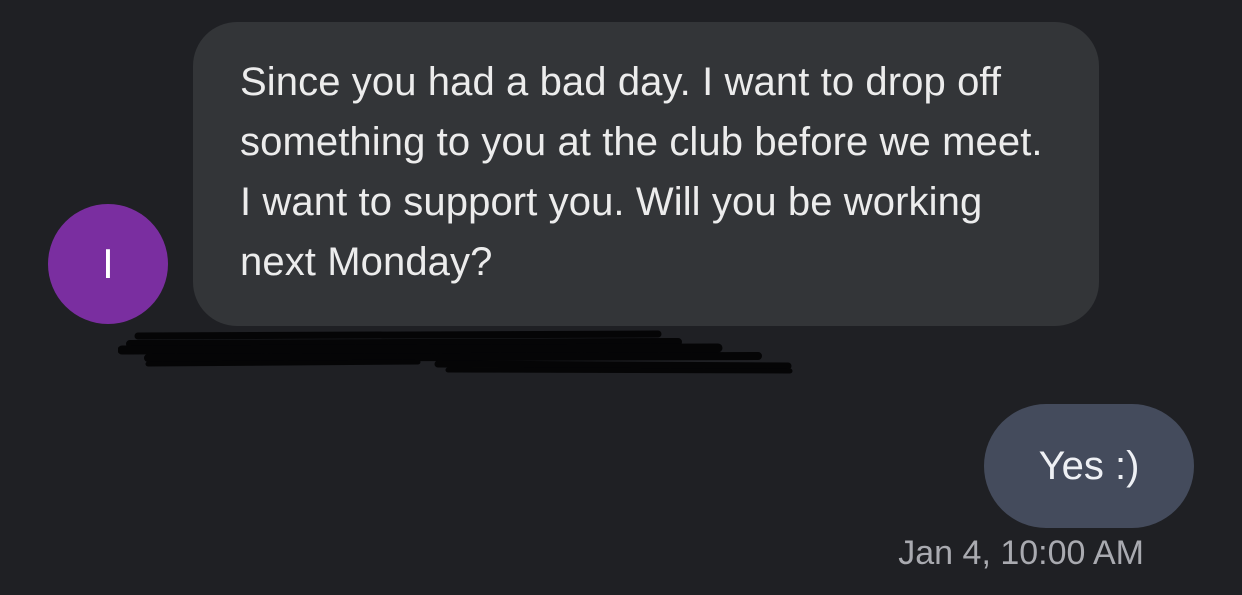  What do you see at coordinates (455, 352) in the screenshot?
I see `redaction-scribble` at bounding box center [455, 352].